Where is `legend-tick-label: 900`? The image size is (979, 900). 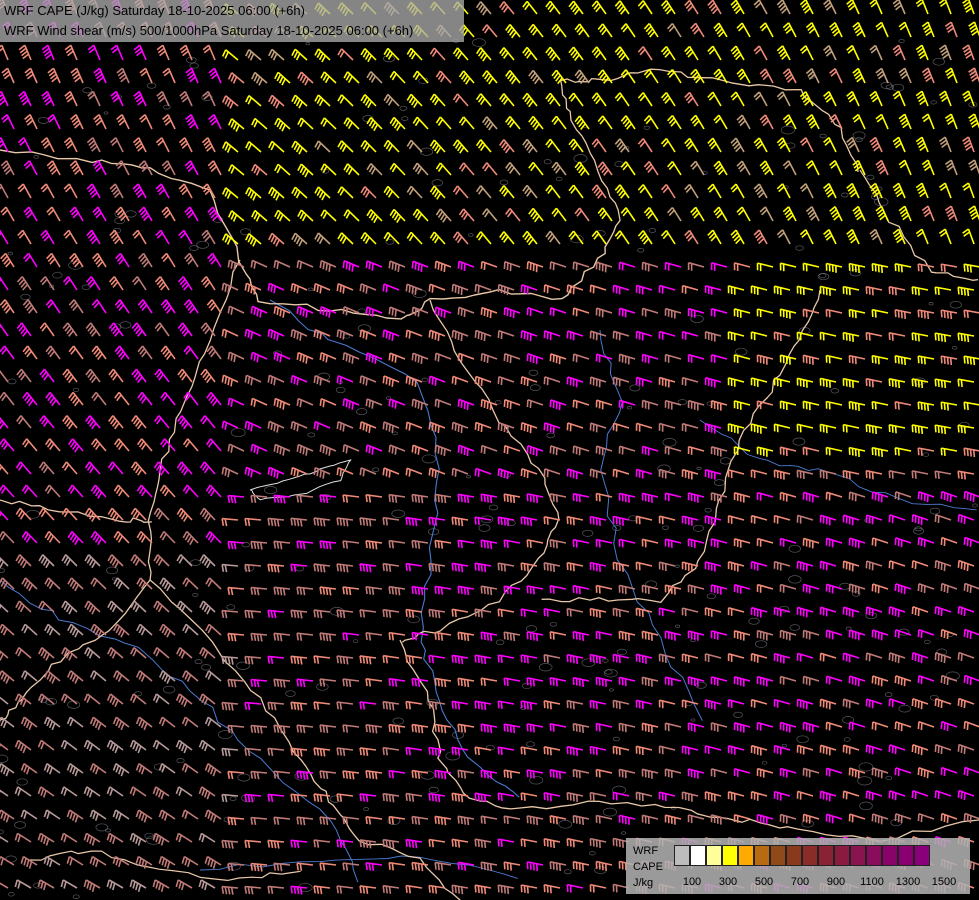 legend-tick-label: 900 is located at coordinates (836, 882).